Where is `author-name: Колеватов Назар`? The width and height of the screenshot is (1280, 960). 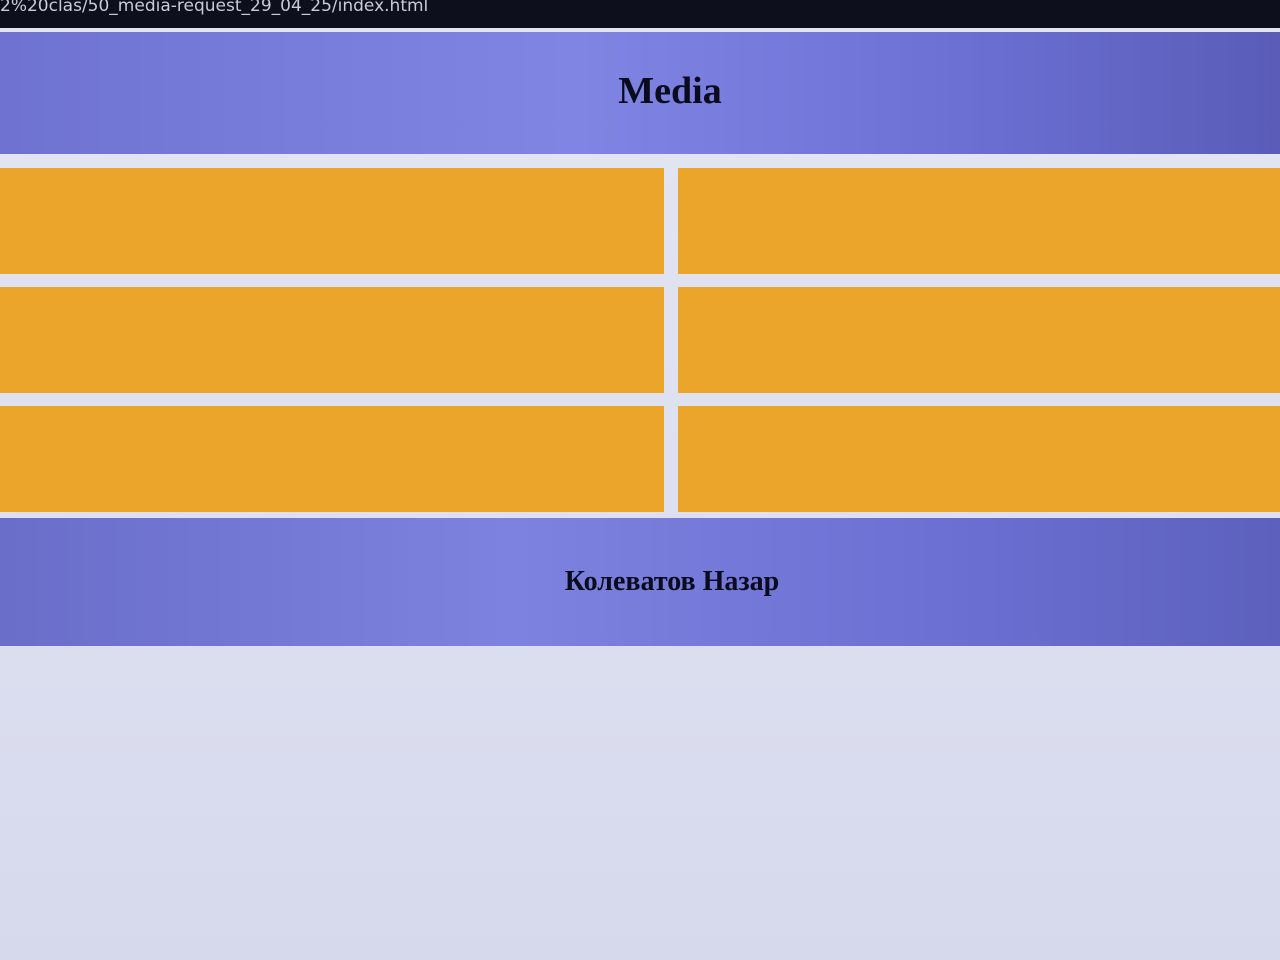
author-name: Колеватов Назар is located at coordinates (672, 581).